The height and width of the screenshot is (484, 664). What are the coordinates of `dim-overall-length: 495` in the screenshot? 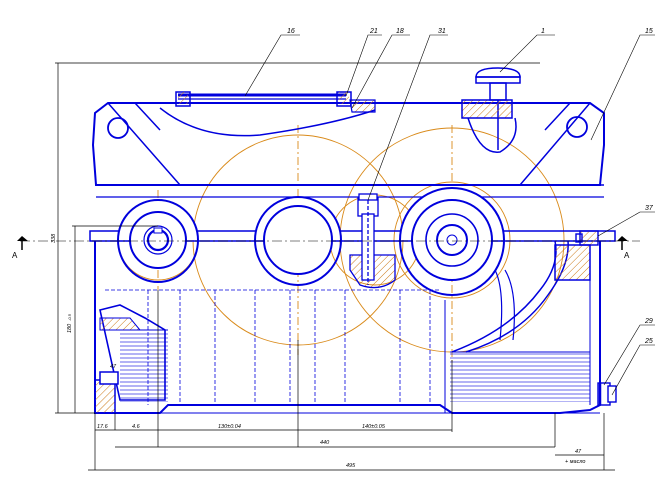 It's located at (351, 466).